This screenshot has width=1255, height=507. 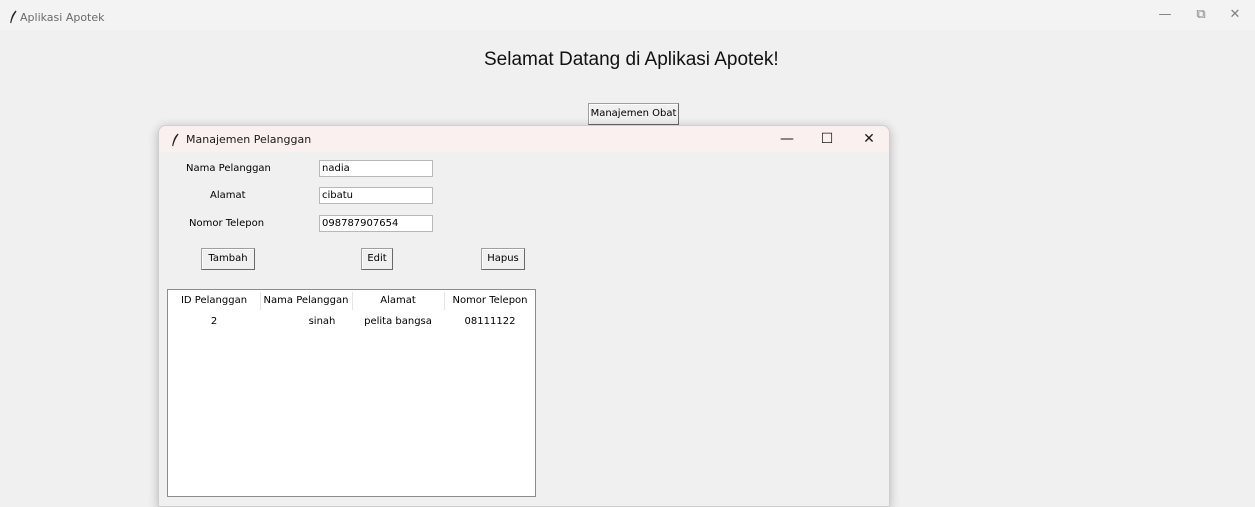 I want to click on main-window-title: Aplikasi Apotek, so click(x=62, y=17).